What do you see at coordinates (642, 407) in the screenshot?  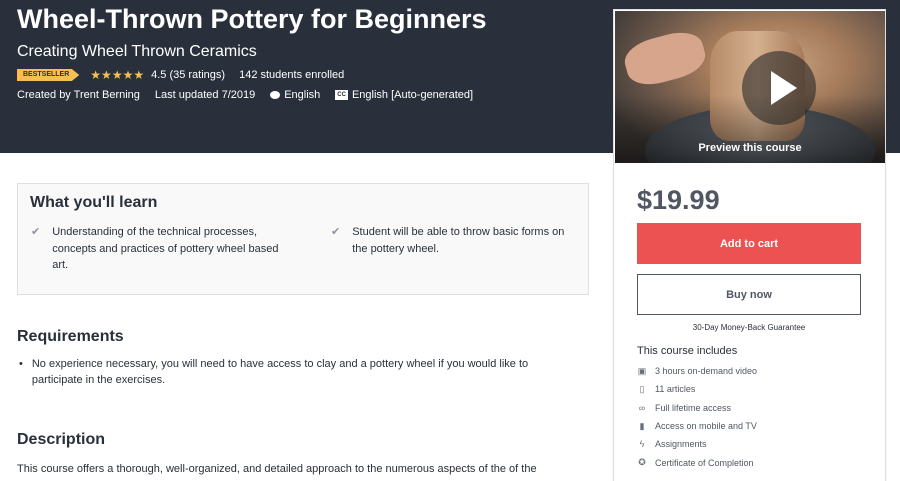 I see `infinity-icon: ∞` at bounding box center [642, 407].